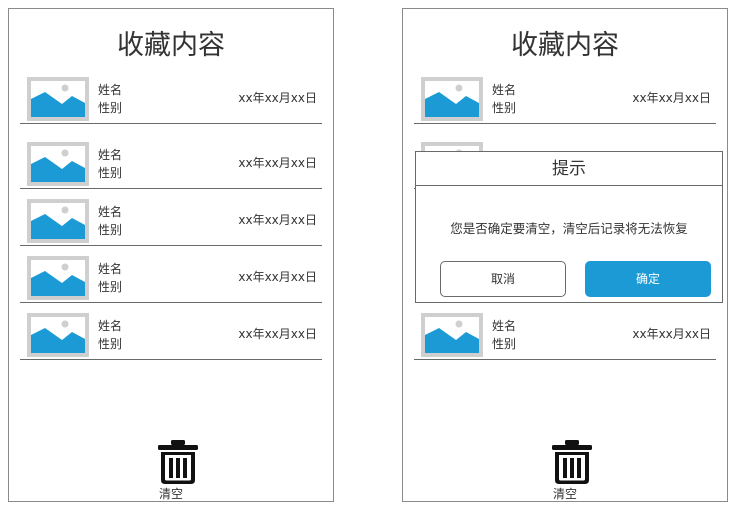 Image resolution: width=740 pixels, height=508 pixels. Describe the element at coordinates (648, 279) in the screenshot. I see `confirm-button: 确定` at that location.